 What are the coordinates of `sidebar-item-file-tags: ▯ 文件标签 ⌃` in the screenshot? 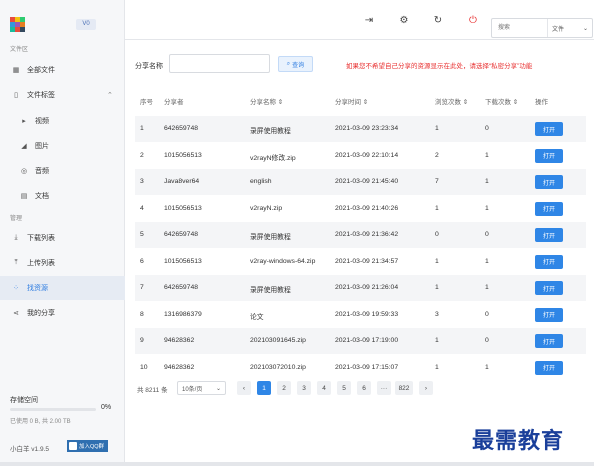 It's located at (62, 95).